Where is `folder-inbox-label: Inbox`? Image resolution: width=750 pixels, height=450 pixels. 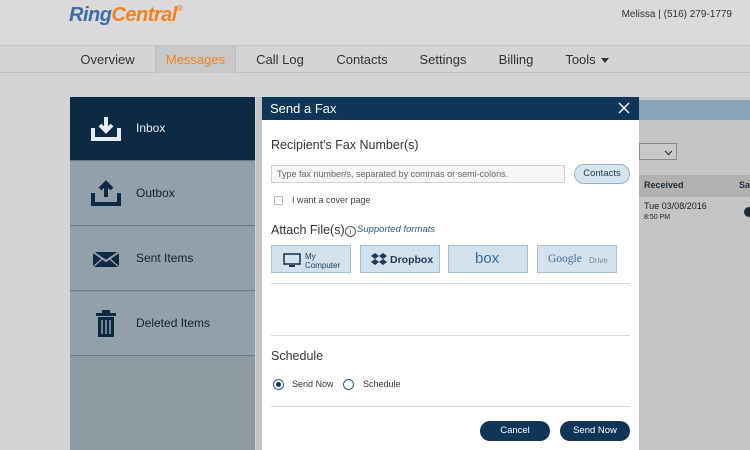
folder-inbox-label: Inbox is located at coordinates (151, 128).